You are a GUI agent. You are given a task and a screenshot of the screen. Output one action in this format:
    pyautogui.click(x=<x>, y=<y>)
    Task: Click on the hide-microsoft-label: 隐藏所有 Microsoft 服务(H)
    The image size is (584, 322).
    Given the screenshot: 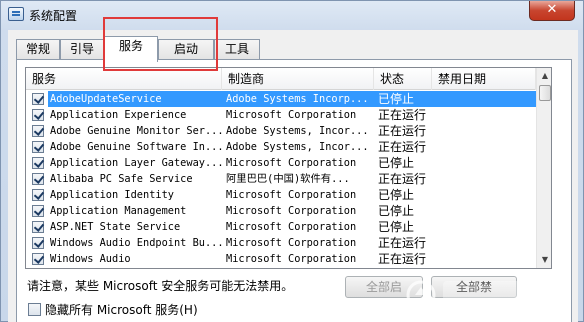 What is the action you would take?
    pyautogui.click(x=121, y=309)
    